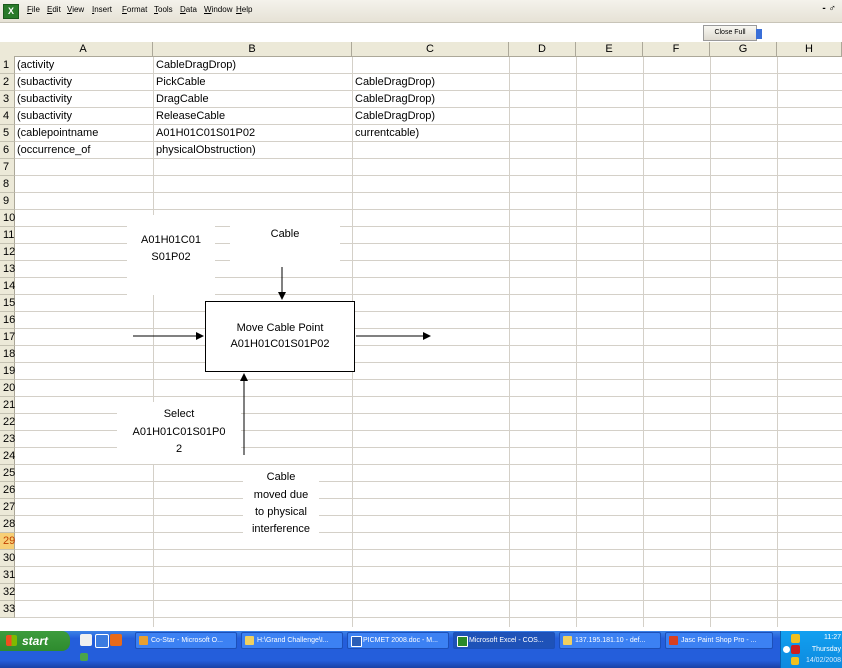 The image size is (842, 668). I want to click on quick-launch-extra-icon, so click(84, 657).